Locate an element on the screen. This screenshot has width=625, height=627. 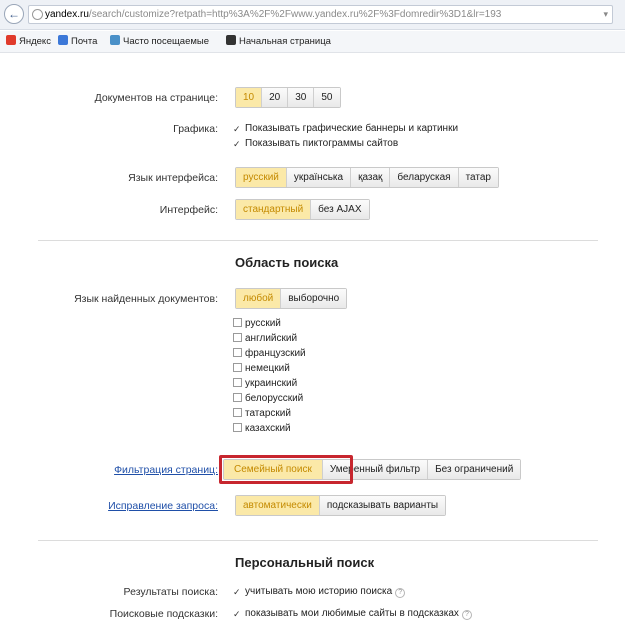
docs-per-page-selector: 10 20 30 50 is located at coordinates (288, 97).